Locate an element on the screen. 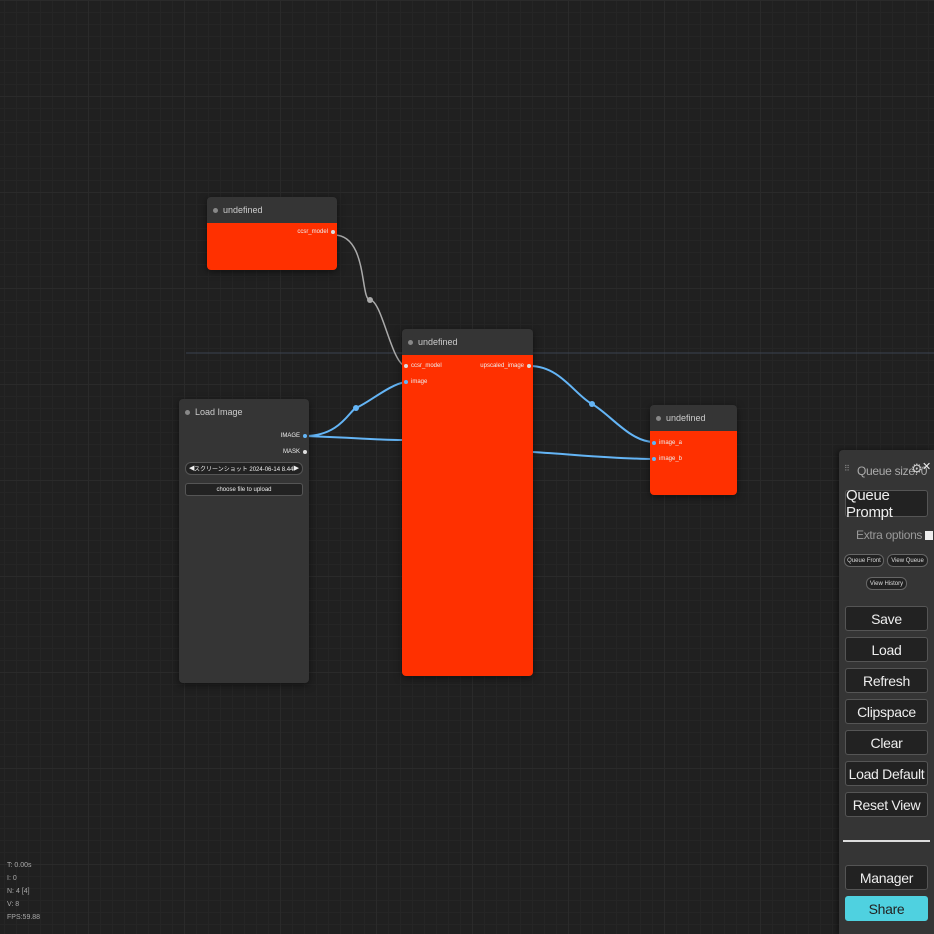  output-slot-ccsr-model: ccsr_model is located at coordinates (316, 232).